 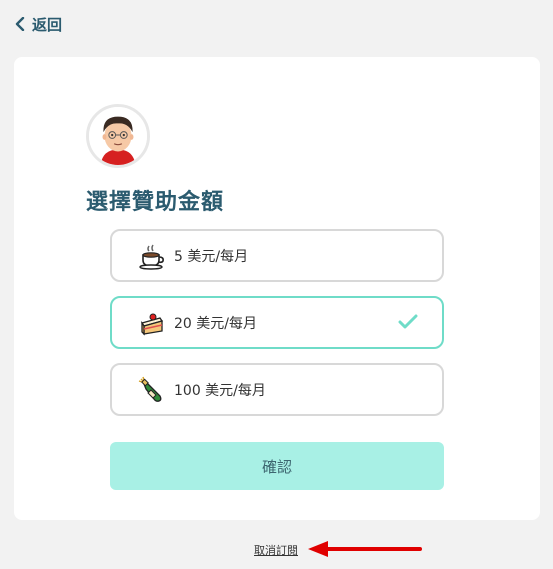 I want to click on amount-label: 5 美元/每月, so click(x=211, y=256).